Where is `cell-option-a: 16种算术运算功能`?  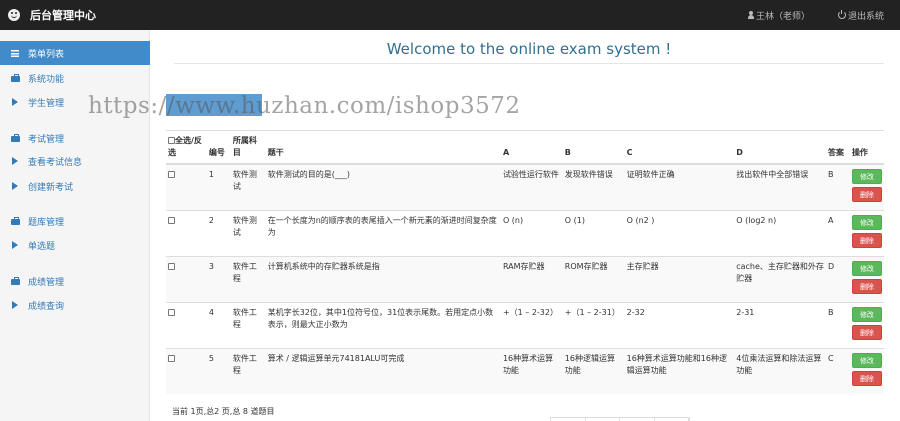
cell-option-a: 16种算术运算功能 is located at coordinates (531, 370).